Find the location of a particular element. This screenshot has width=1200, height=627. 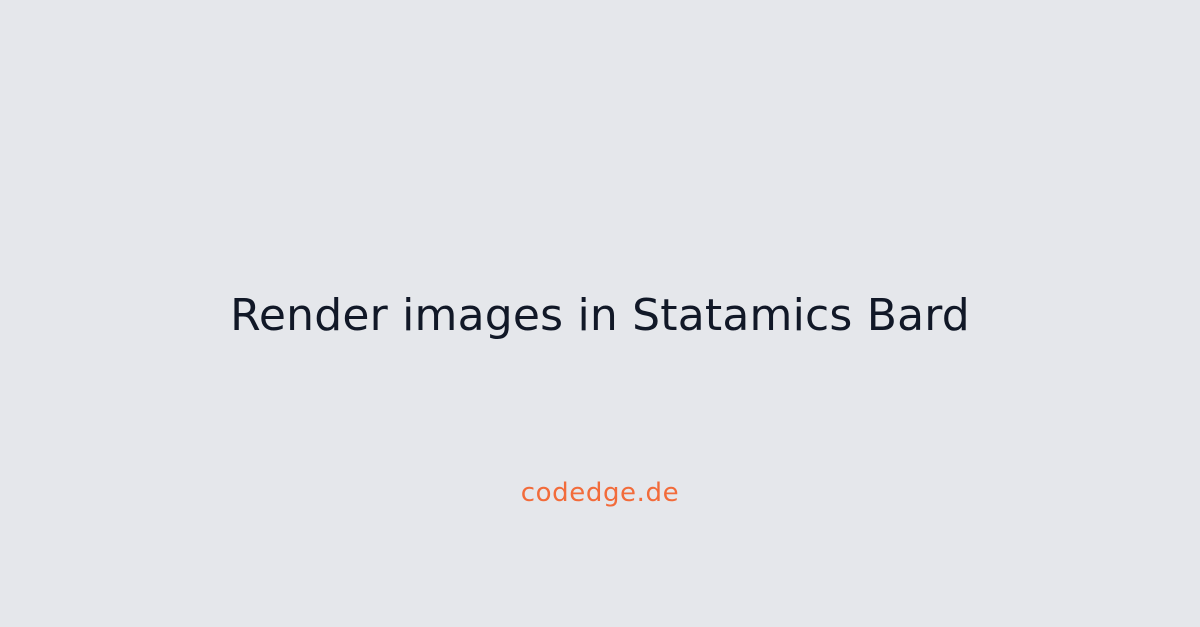

site-domain: codedge.de is located at coordinates (600, 493).